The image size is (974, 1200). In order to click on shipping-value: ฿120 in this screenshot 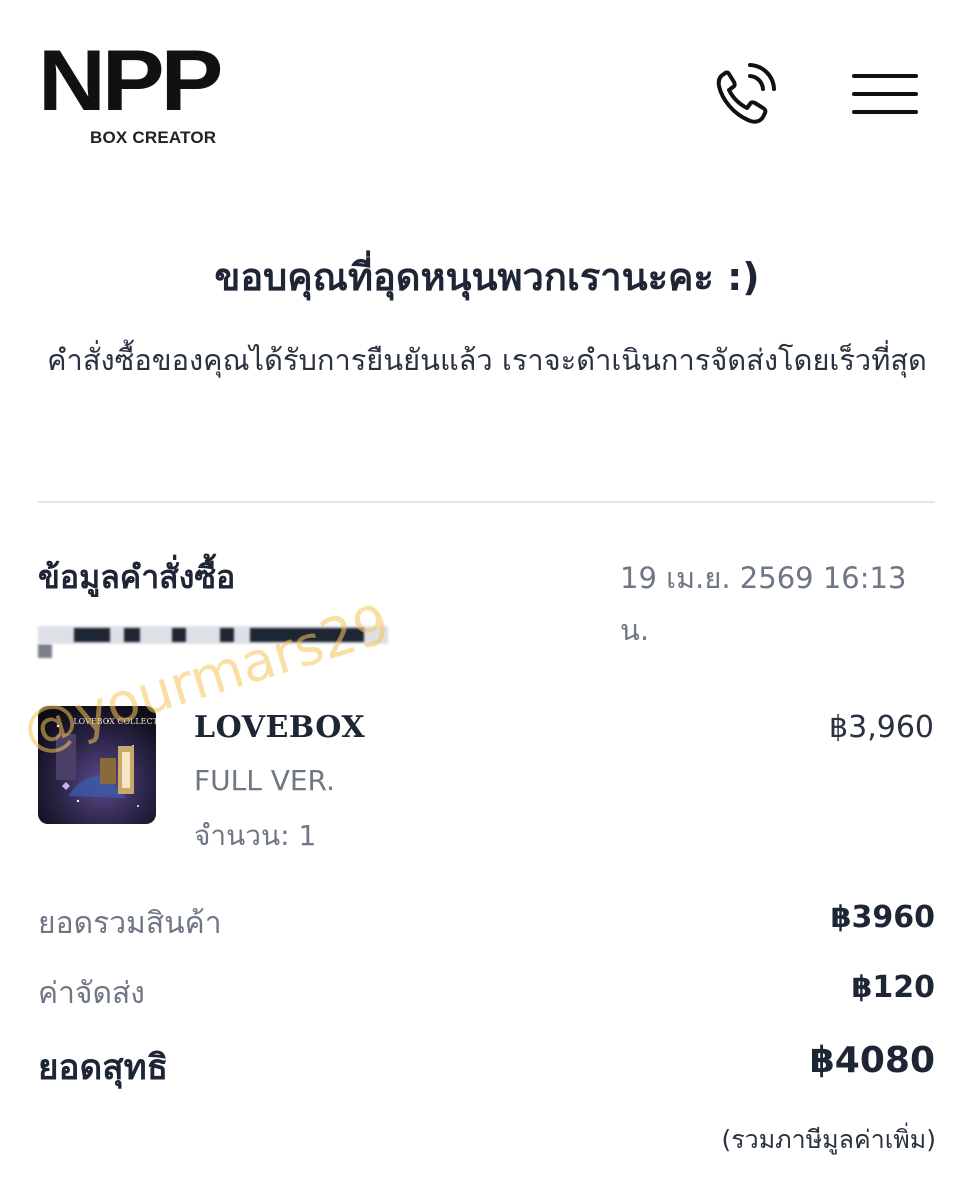, I will do `click(893, 987)`.